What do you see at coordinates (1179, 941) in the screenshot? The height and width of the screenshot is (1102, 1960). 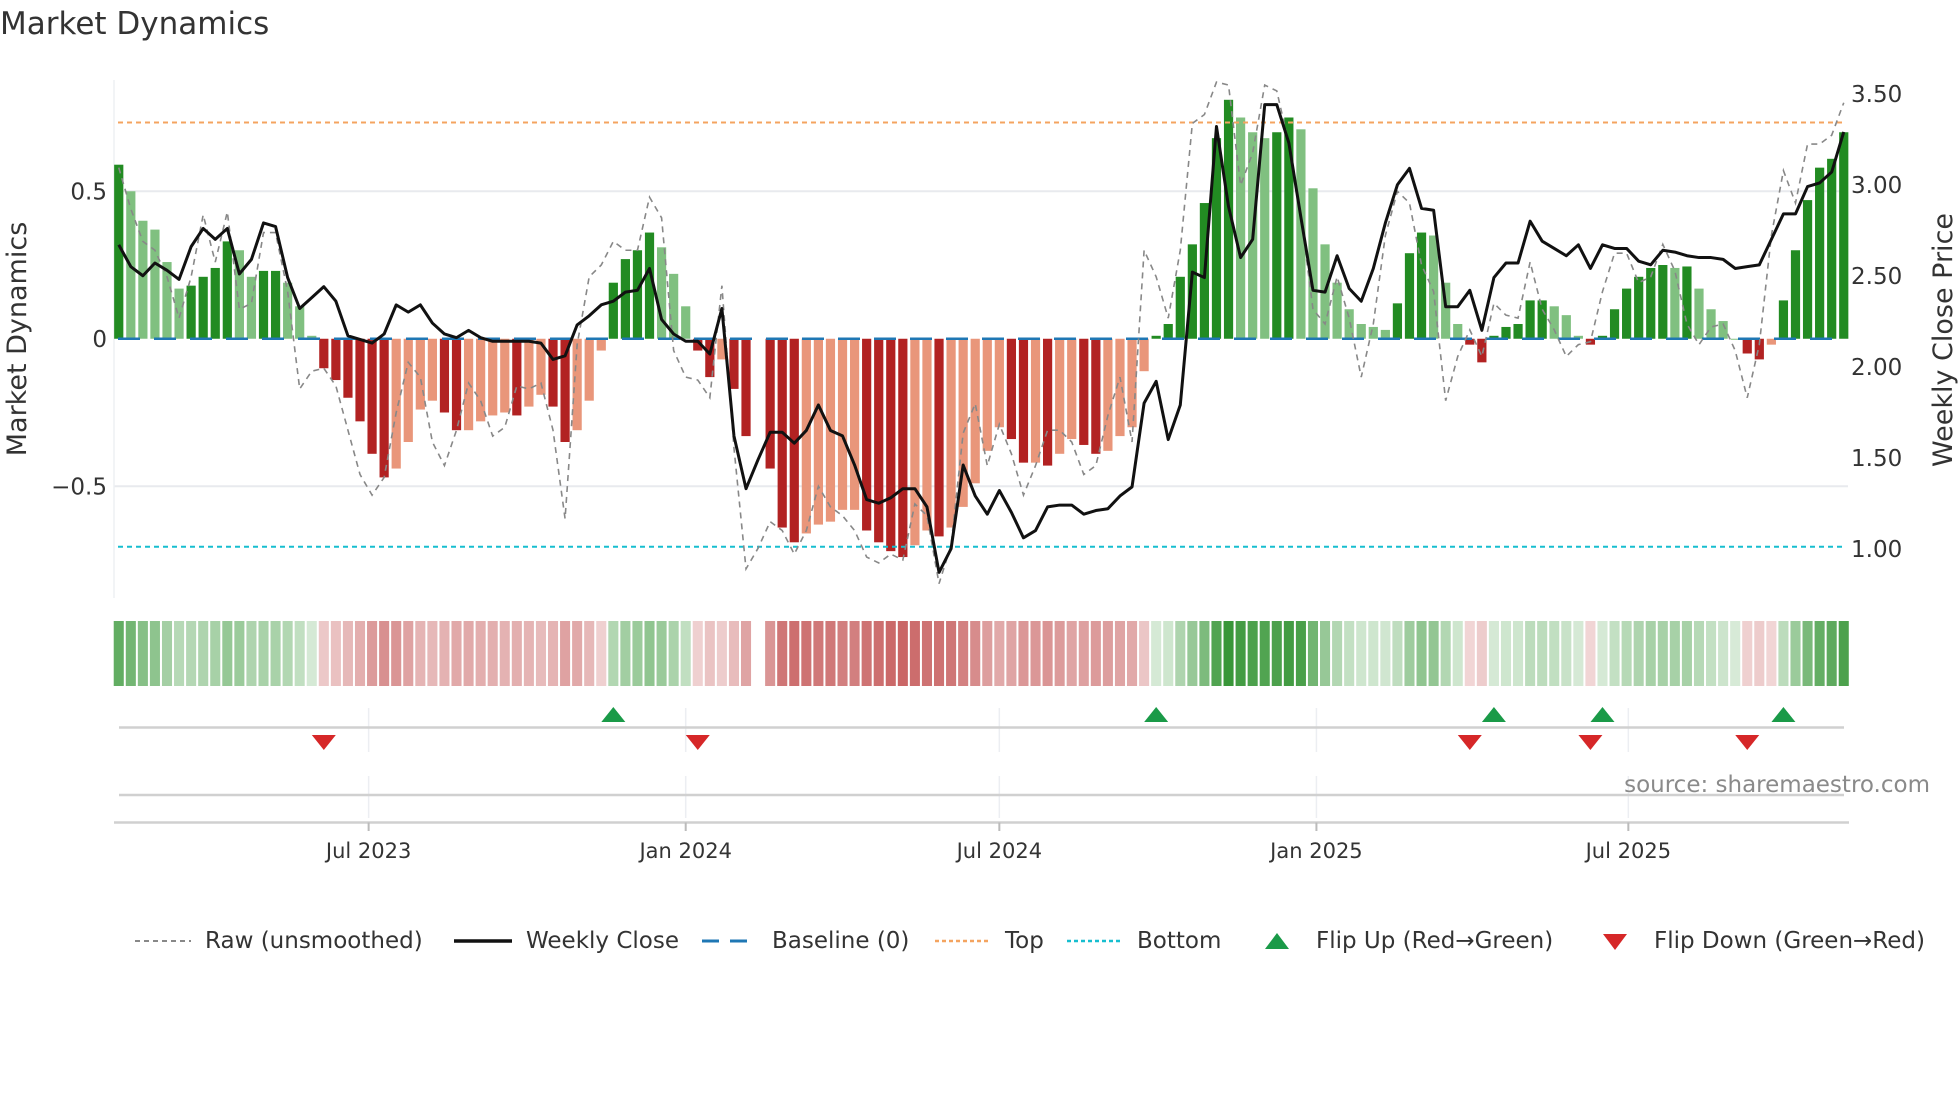 I see `legend-label: Bottom` at bounding box center [1179, 941].